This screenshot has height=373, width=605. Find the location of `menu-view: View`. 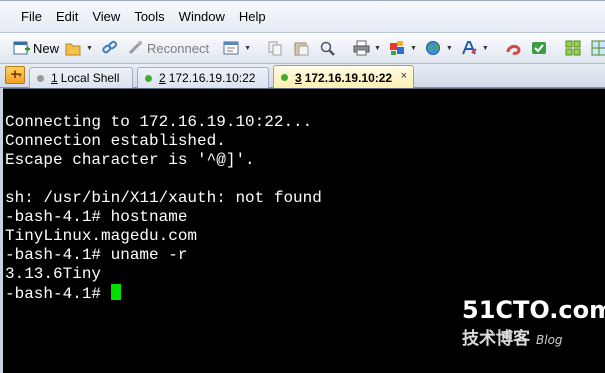

menu-view: View is located at coordinates (106, 17).